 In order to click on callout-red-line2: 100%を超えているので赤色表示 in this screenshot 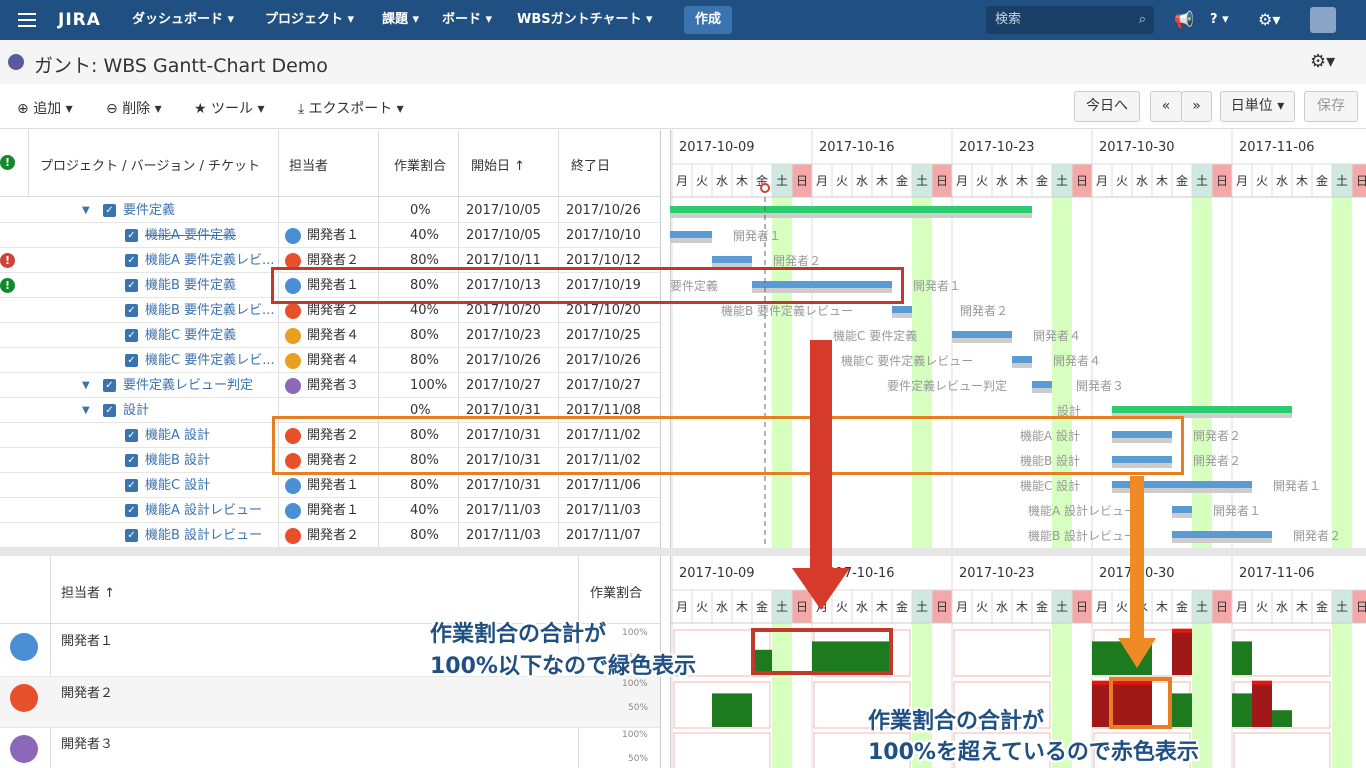, I will do `click(1033, 752)`.